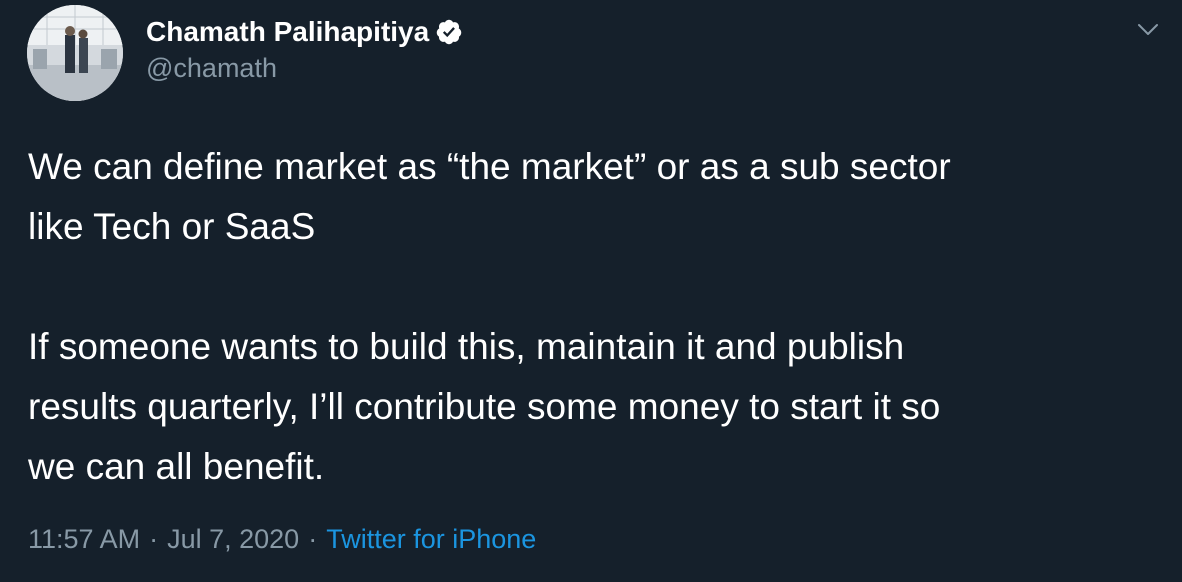 The height and width of the screenshot is (582, 1182). I want to click on tweet-line: like Tech or SaaS, so click(172, 226).